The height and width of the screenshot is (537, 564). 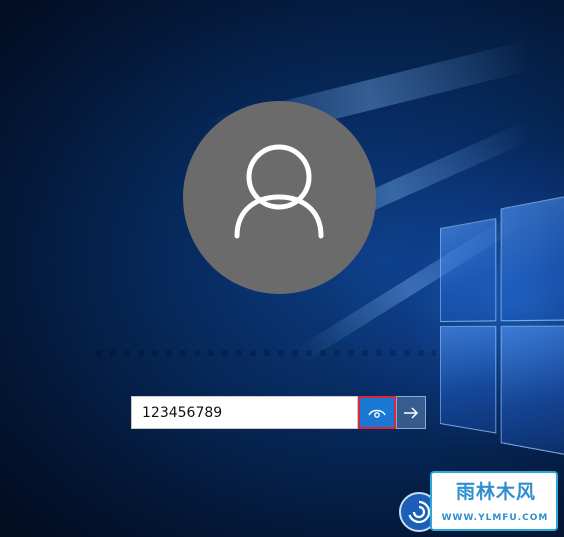 I want to click on ease-of-access-icon, so click(x=419, y=512).